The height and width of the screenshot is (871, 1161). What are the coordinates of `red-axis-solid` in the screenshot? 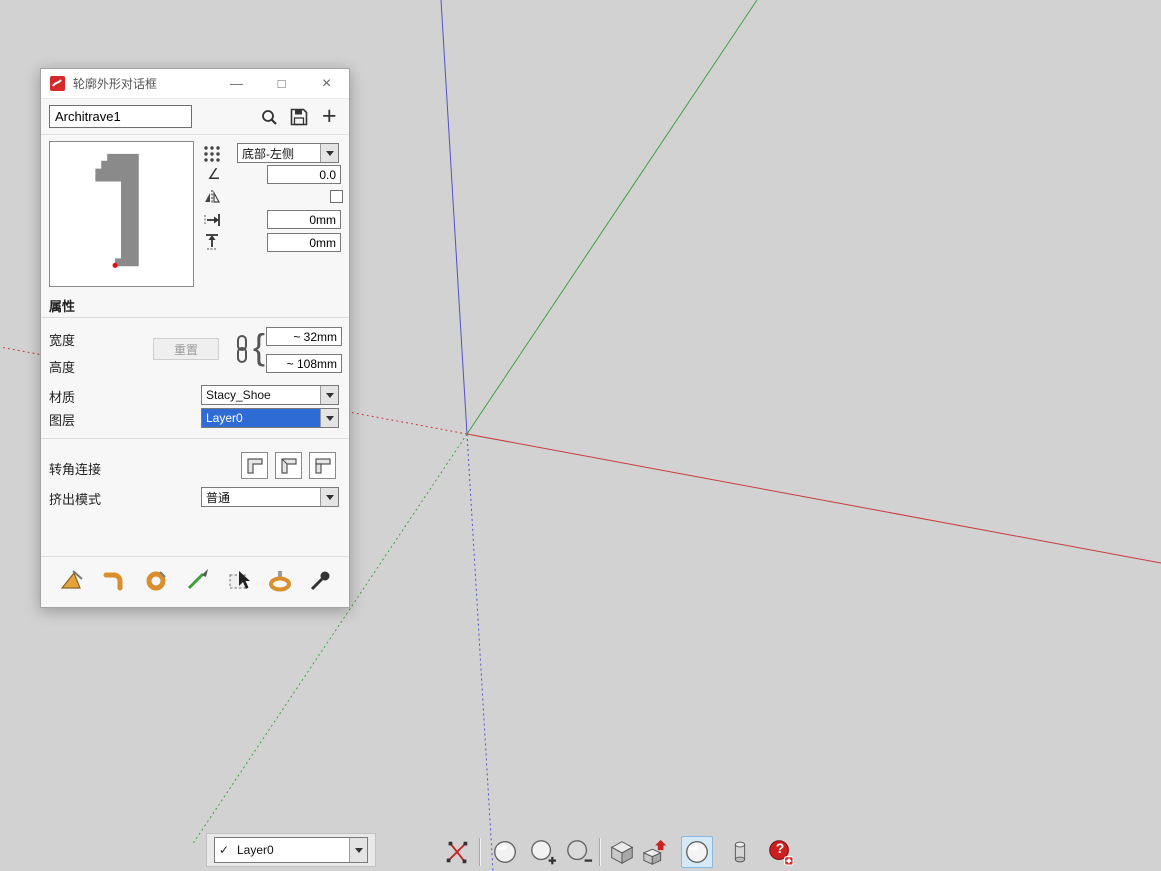 It's located at (813, 498).